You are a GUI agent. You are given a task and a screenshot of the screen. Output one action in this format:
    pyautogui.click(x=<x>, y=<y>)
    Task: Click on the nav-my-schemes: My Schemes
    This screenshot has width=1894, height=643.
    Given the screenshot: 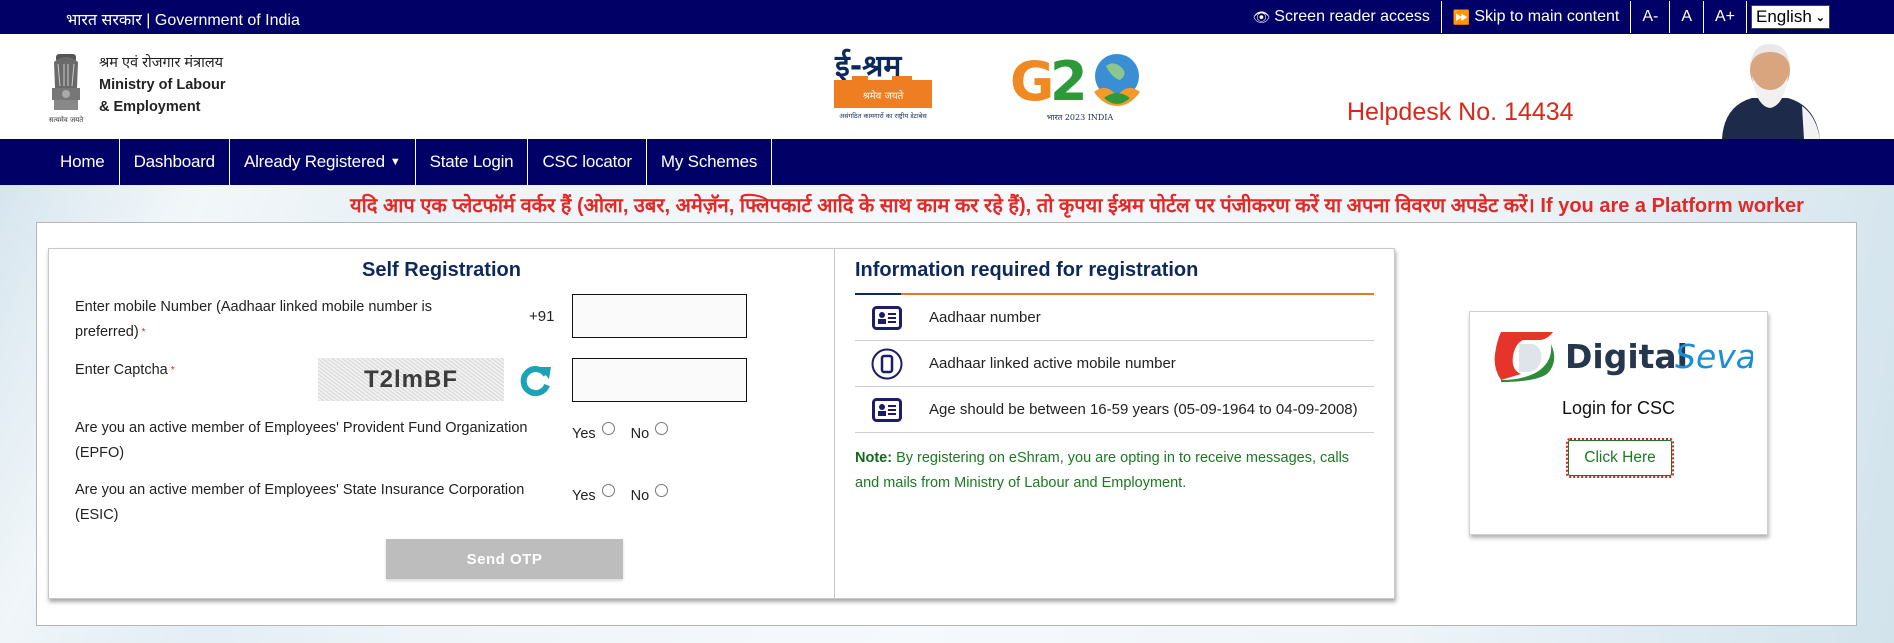 What is the action you would take?
    pyautogui.click(x=710, y=162)
    